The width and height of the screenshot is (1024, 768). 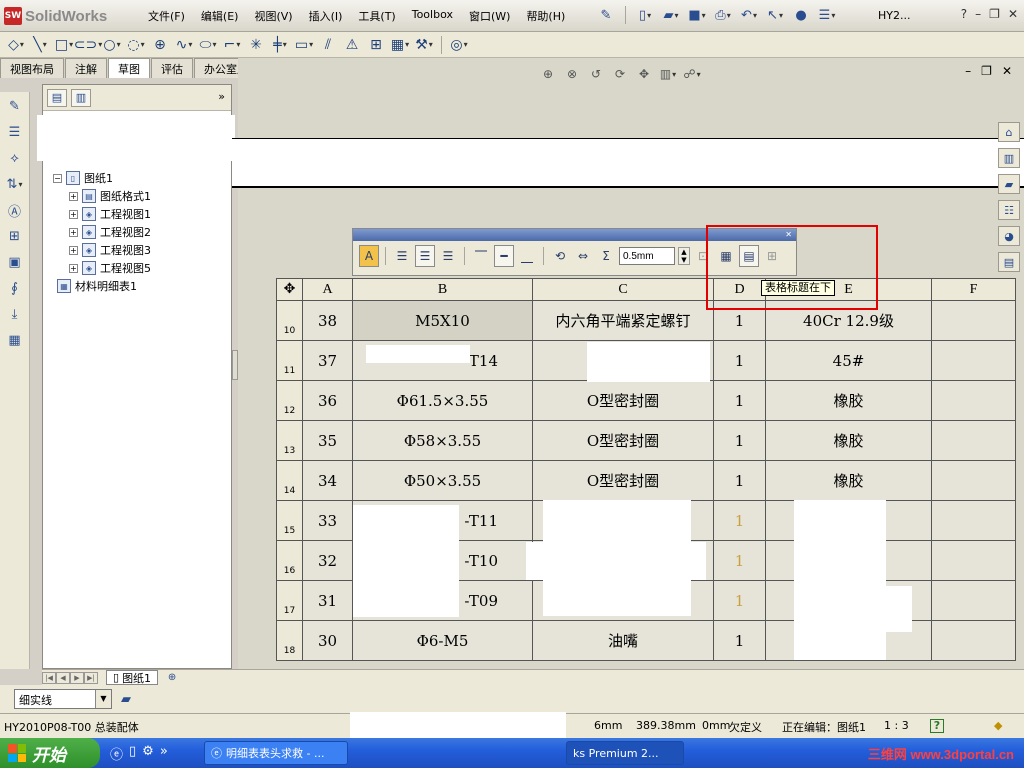 I want to click on table-row: 10 38 M5X10 内六角平端紧定螺钉 1 40Cr 12.9级, so click(x=646, y=320).